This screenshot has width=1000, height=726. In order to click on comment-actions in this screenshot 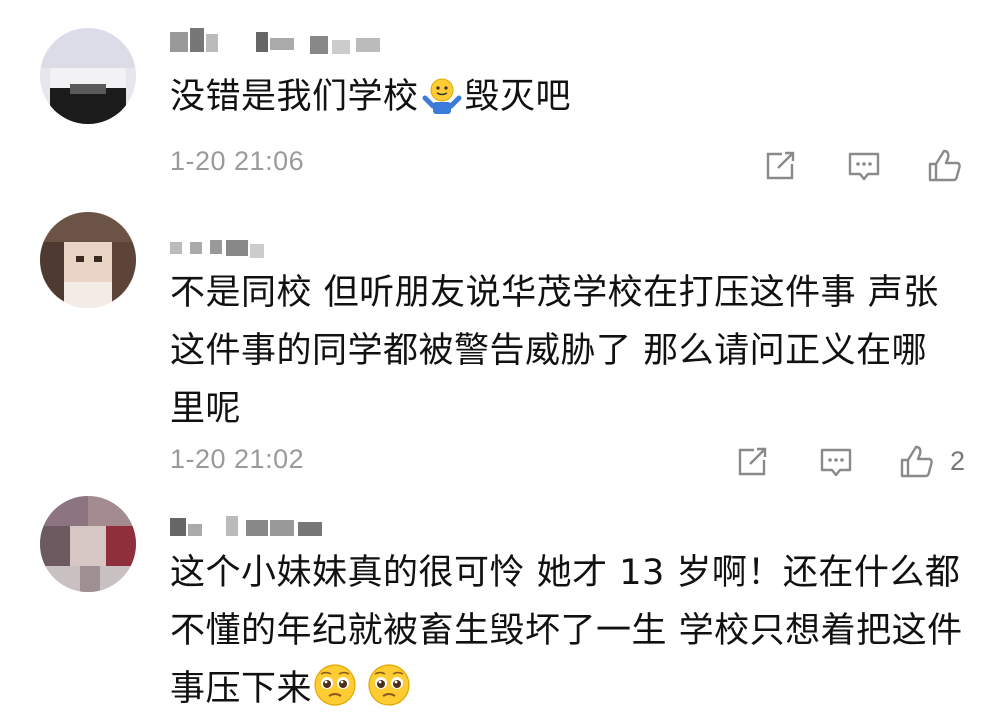, I will do `click(870, 166)`.